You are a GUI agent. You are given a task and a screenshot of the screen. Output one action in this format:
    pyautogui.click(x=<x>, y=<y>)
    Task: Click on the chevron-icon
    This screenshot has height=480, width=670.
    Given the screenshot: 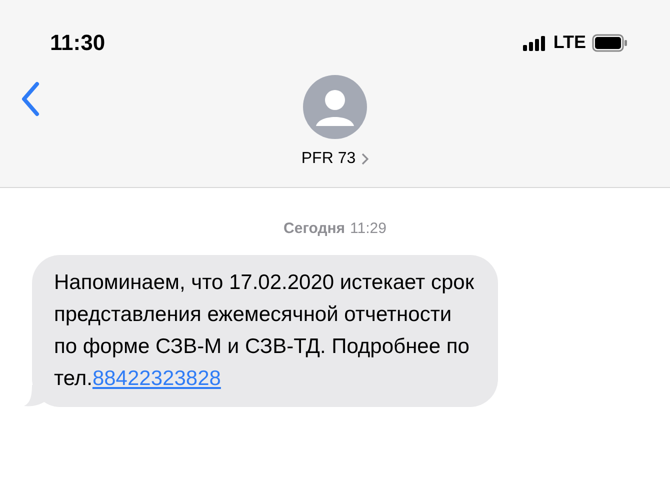 What is the action you would take?
    pyautogui.click(x=364, y=159)
    